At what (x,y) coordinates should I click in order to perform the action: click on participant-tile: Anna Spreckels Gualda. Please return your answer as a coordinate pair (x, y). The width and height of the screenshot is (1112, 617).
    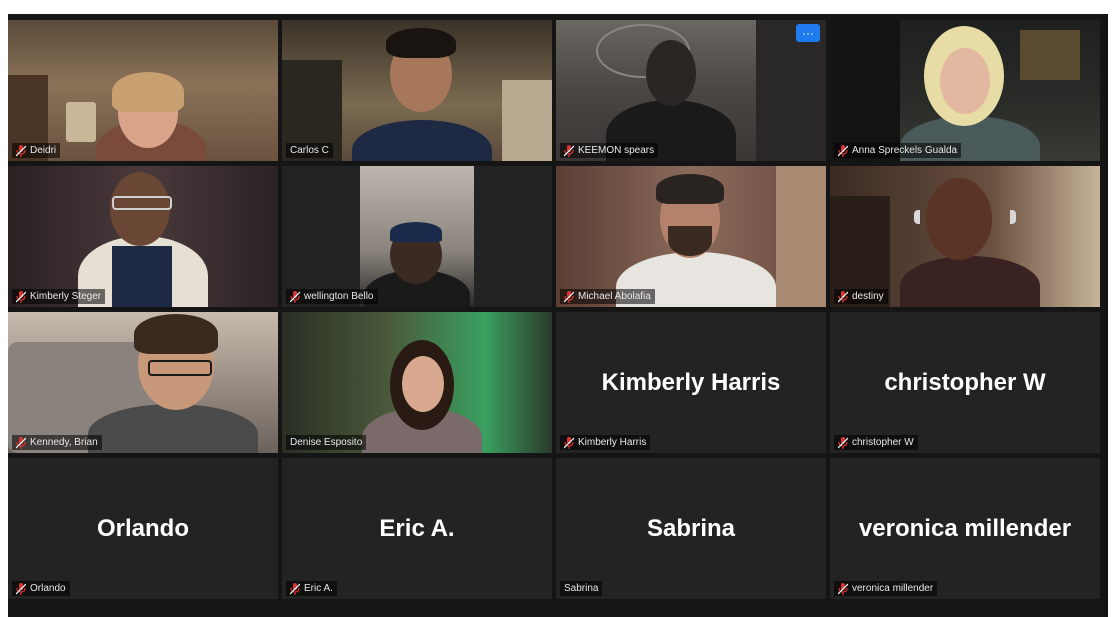
    Looking at the image, I should click on (965, 90).